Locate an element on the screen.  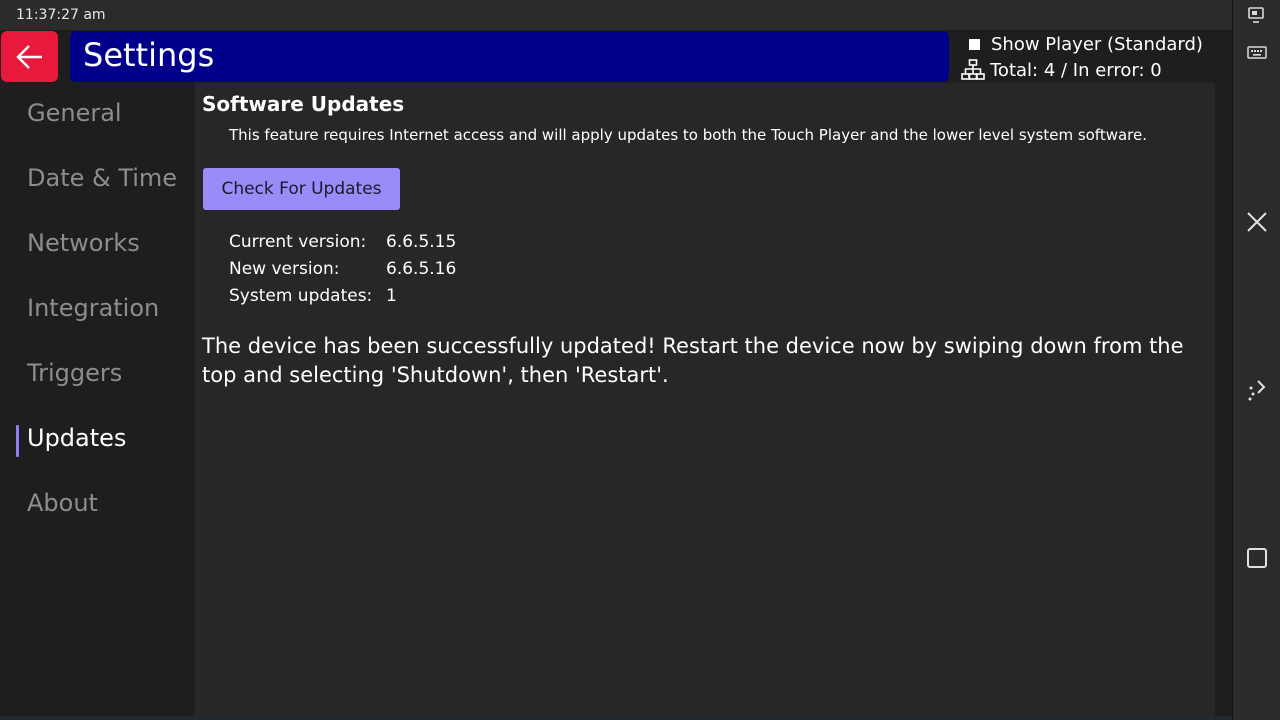
status-time: 11:37:27 am is located at coordinates (61, 15).